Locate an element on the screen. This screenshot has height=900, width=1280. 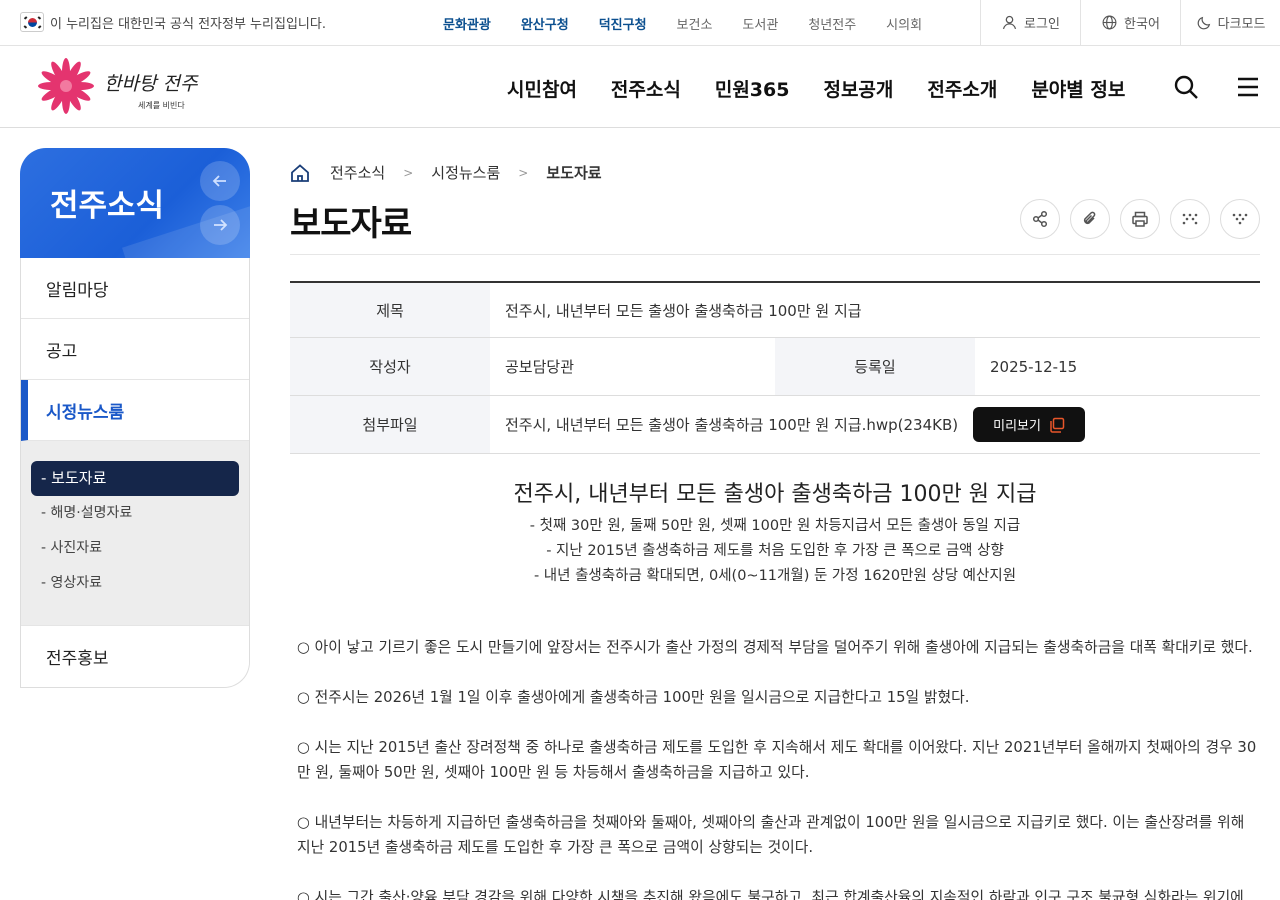
prev-section-button is located at coordinates (220, 181).